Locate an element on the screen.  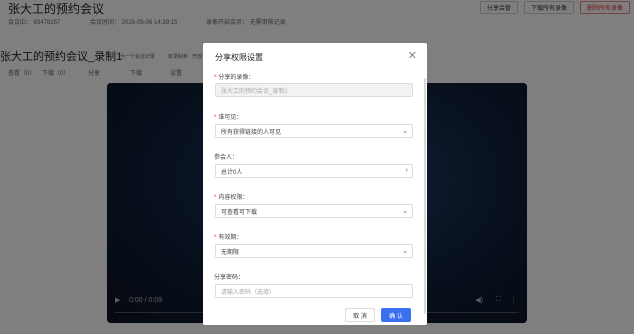
confirm-button: 确 认 is located at coordinates (396, 315).